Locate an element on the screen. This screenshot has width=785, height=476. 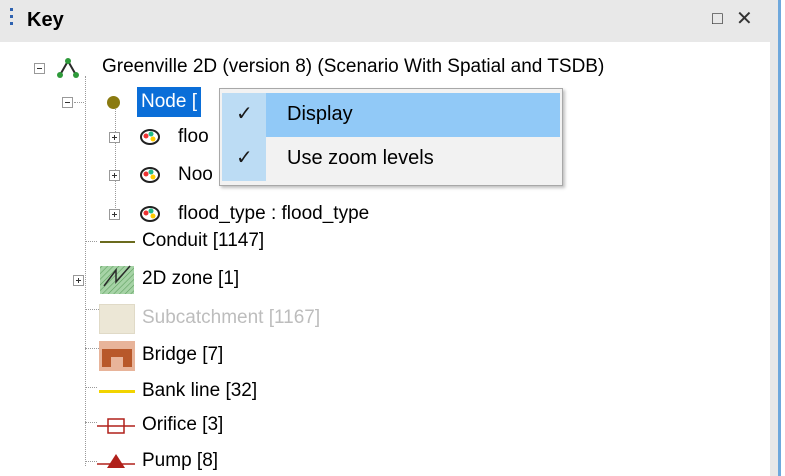
close-icon: ✕ is located at coordinates (744, 18).